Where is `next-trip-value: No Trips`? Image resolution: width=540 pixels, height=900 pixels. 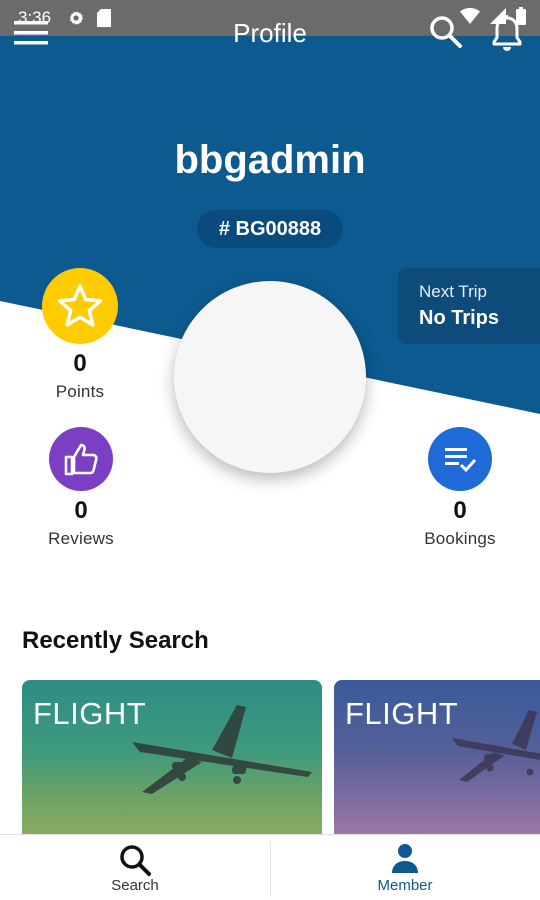
next-trip-value: No Trips is located at coordinates (459, 318).